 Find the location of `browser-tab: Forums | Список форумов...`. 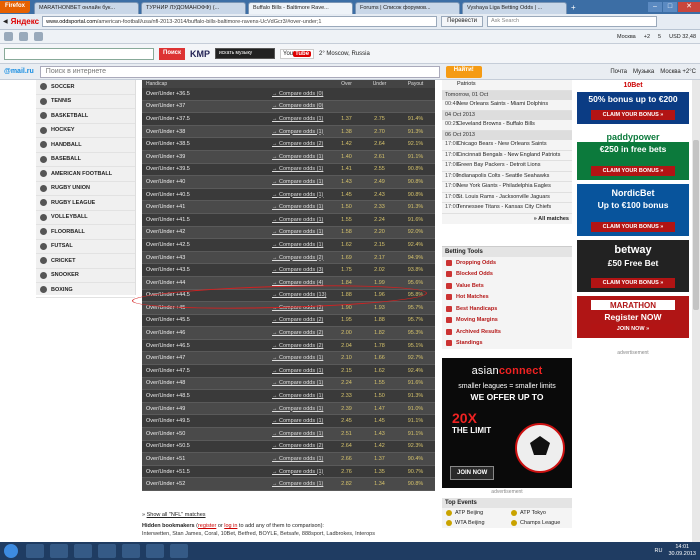

browser-tab: Forums | Список форумов... is located at coordinates (408, 8).